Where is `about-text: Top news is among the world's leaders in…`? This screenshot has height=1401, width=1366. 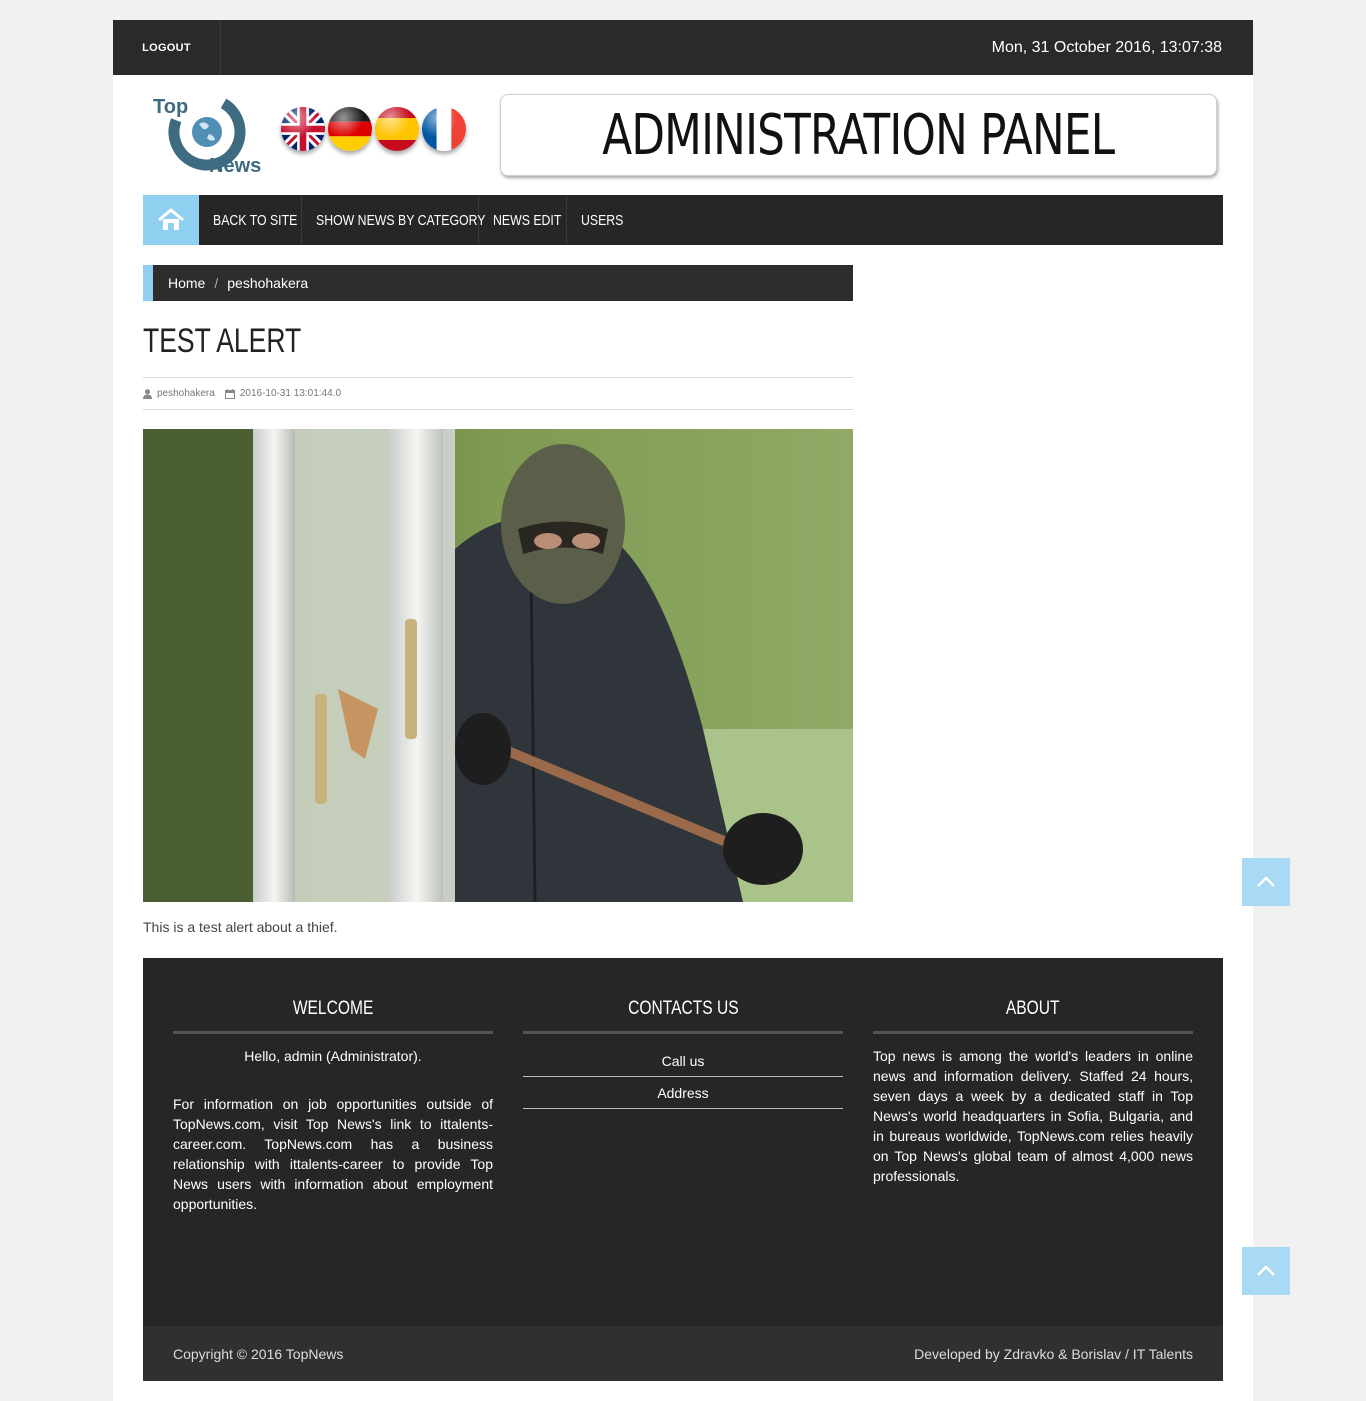 about-text: Top news is among the world's leaders in… is located at coordinates (1033, 1116).